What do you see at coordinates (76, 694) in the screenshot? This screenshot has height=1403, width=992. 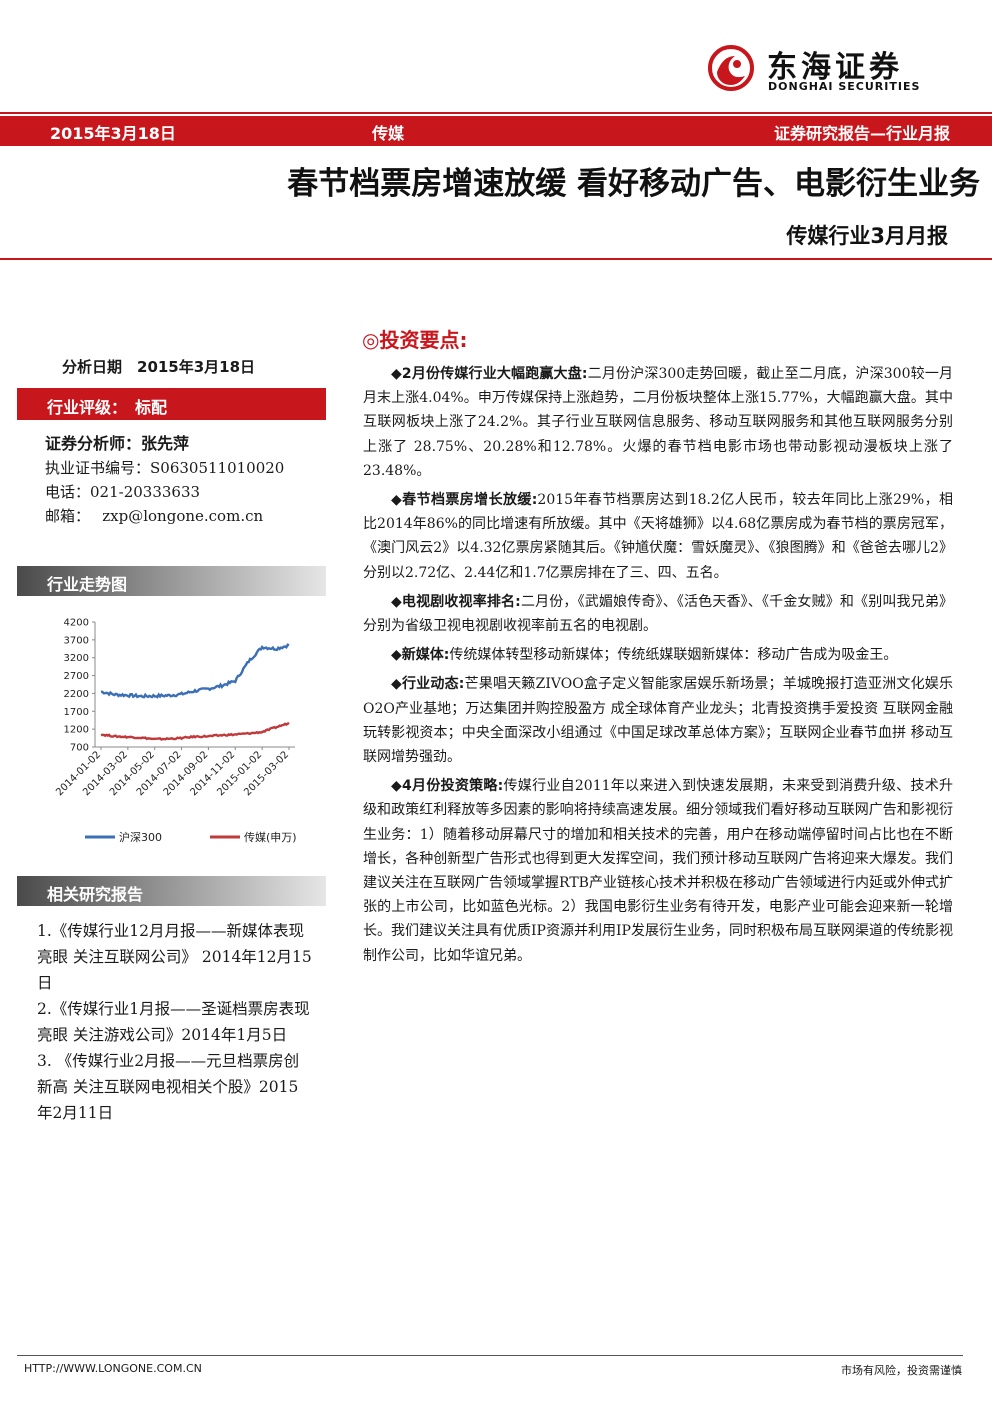 I see `chart-y-tick-label: 2200` at bounding box center [76, 694].